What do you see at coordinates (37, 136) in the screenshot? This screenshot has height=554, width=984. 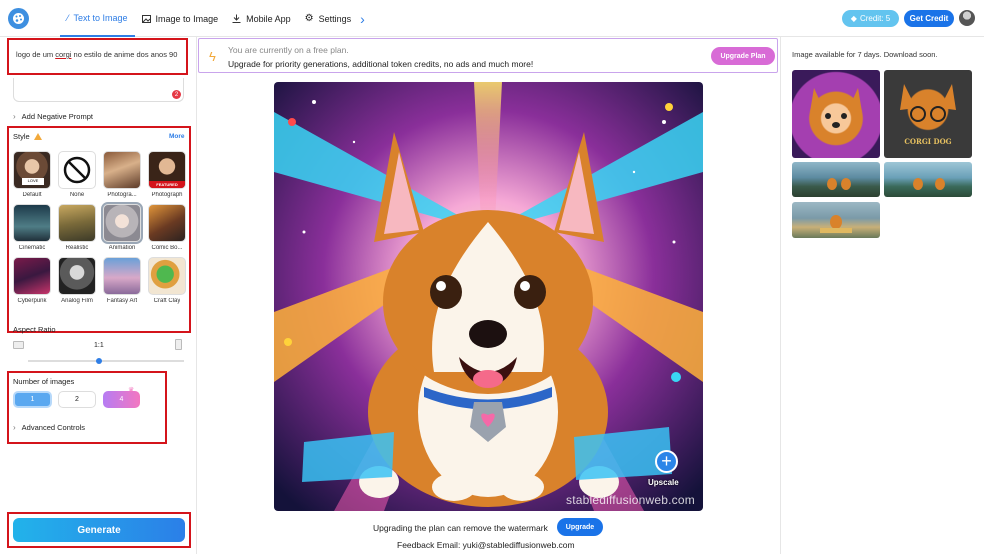 I see `warning-icon` at bounding box center [37, 136].